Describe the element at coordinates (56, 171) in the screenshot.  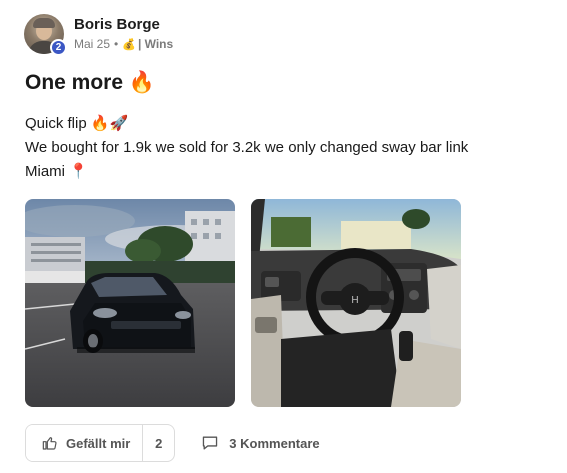
I see `post-body-line: Miami 📍` at that location.